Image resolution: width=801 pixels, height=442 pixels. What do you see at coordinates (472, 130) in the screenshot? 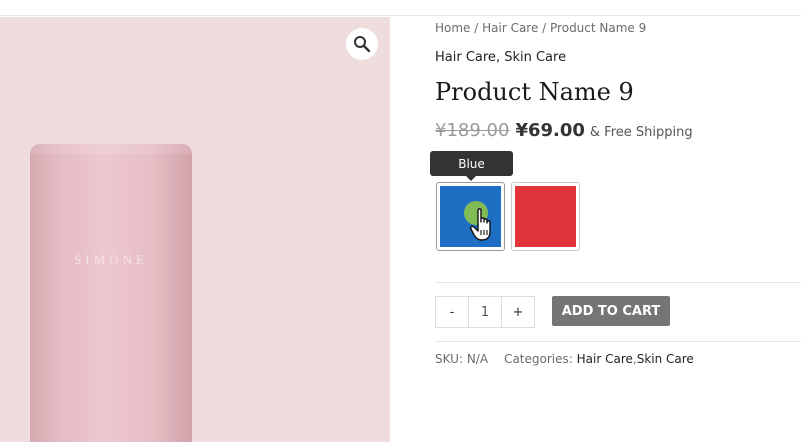
I see `regular-price: ¥189.00` at bounding box center [472, 130].